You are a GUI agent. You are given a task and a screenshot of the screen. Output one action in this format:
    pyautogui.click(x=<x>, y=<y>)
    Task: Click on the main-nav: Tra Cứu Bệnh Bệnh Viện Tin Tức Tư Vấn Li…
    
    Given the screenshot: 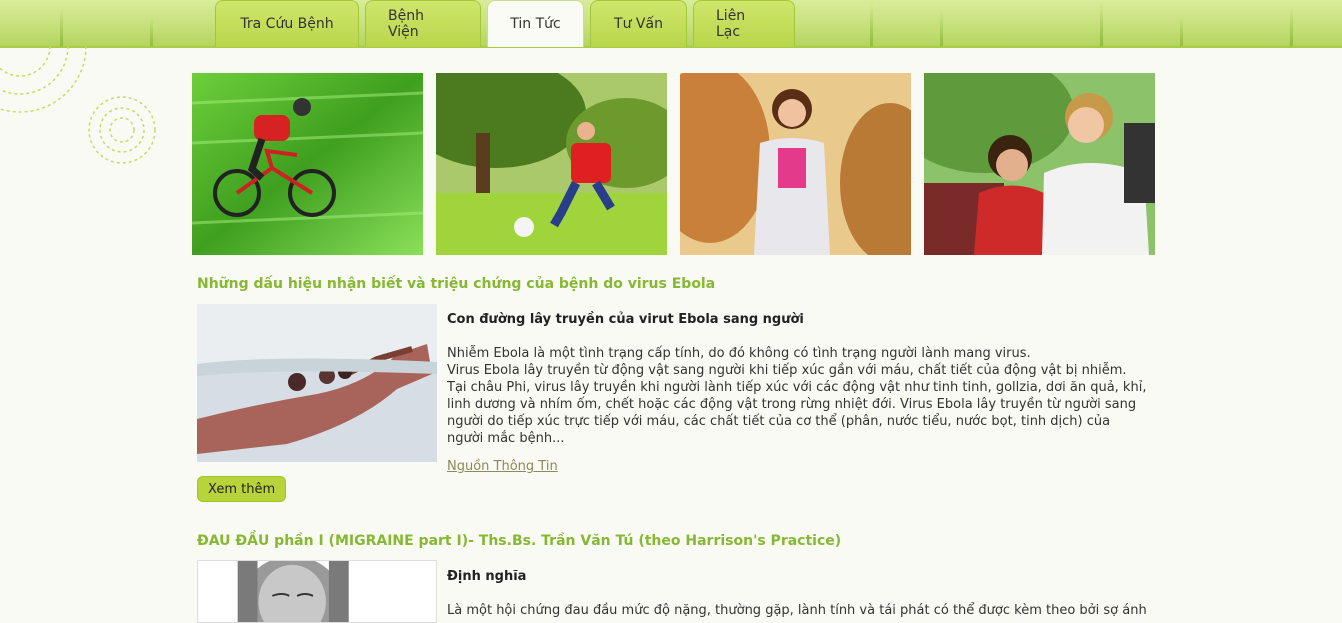 What is the action you would take?
    pyautogui.click(x=505, y=24)
    